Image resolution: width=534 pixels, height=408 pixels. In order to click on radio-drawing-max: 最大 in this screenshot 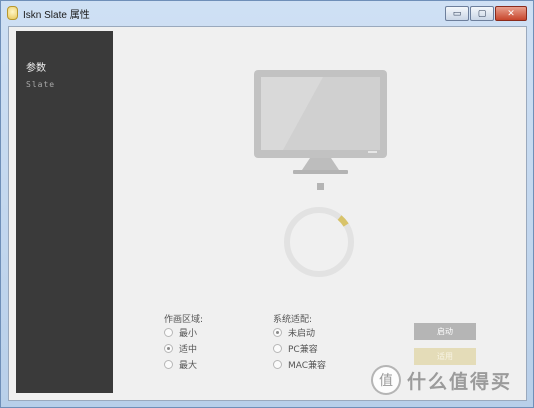, I will do `click(181, 364)`.